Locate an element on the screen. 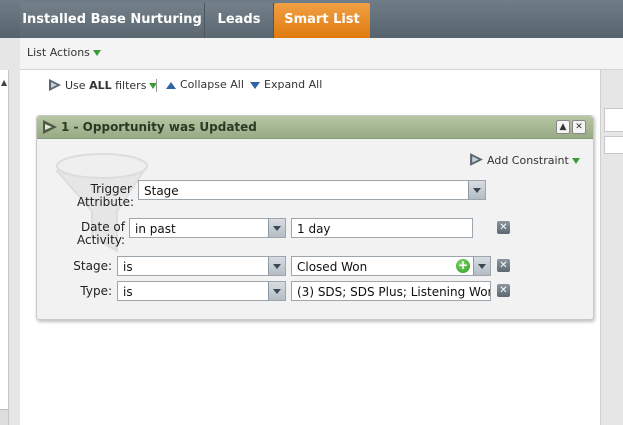  list-actions-menu: List Actions is located at coordinates (64, 52).